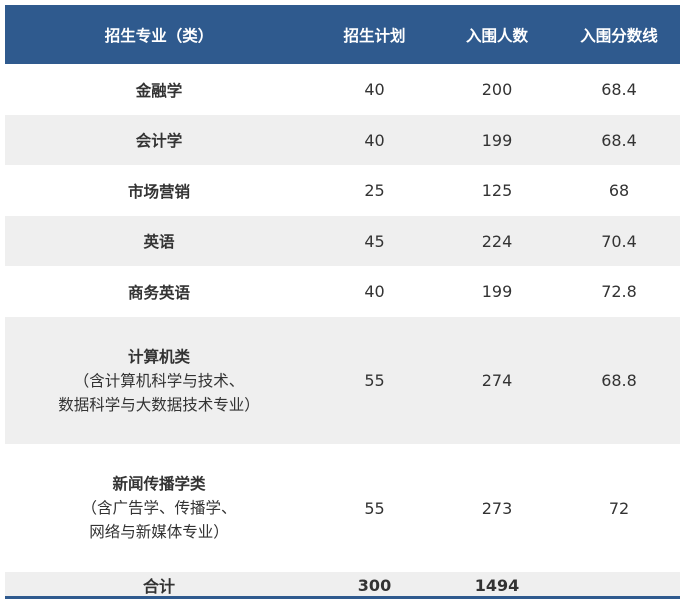  What do you see at coordinates (159, 190) in the screenshot?
I see `major-name: 市场营销` at bounding box center [159, 190].